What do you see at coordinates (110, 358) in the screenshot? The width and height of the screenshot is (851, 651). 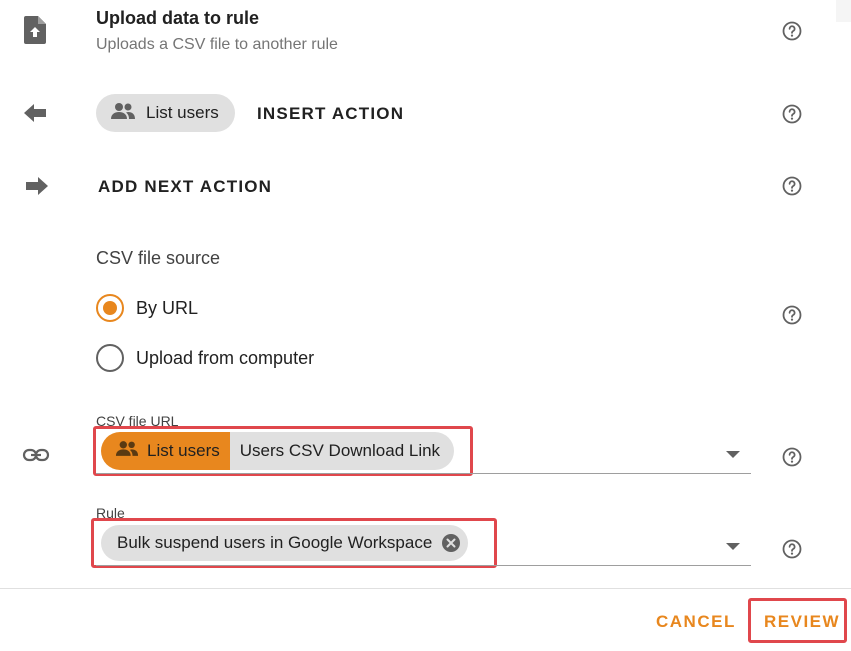 I see `radio-unchecked-icon` at bounding box center [110, 358].